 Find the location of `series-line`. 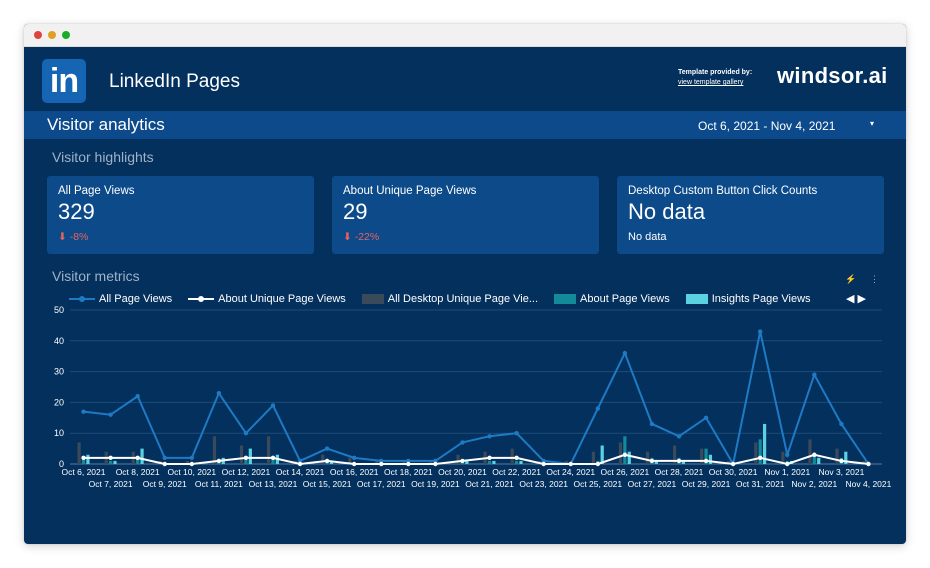

series-line is located at coordinates (476, 459).